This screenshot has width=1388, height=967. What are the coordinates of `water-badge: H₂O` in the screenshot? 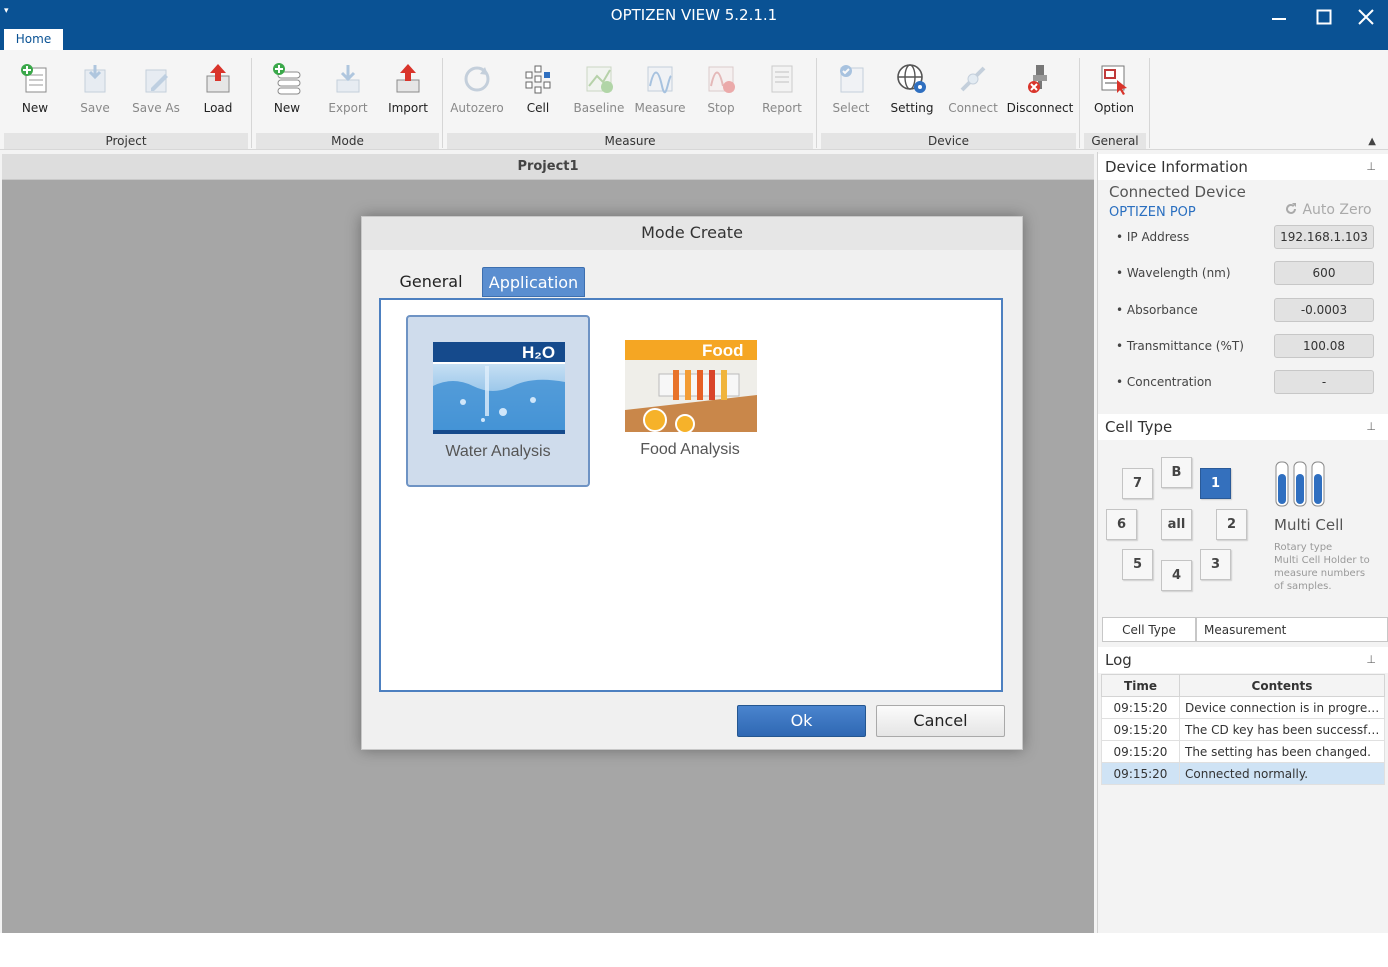 It's located at (539, 352).